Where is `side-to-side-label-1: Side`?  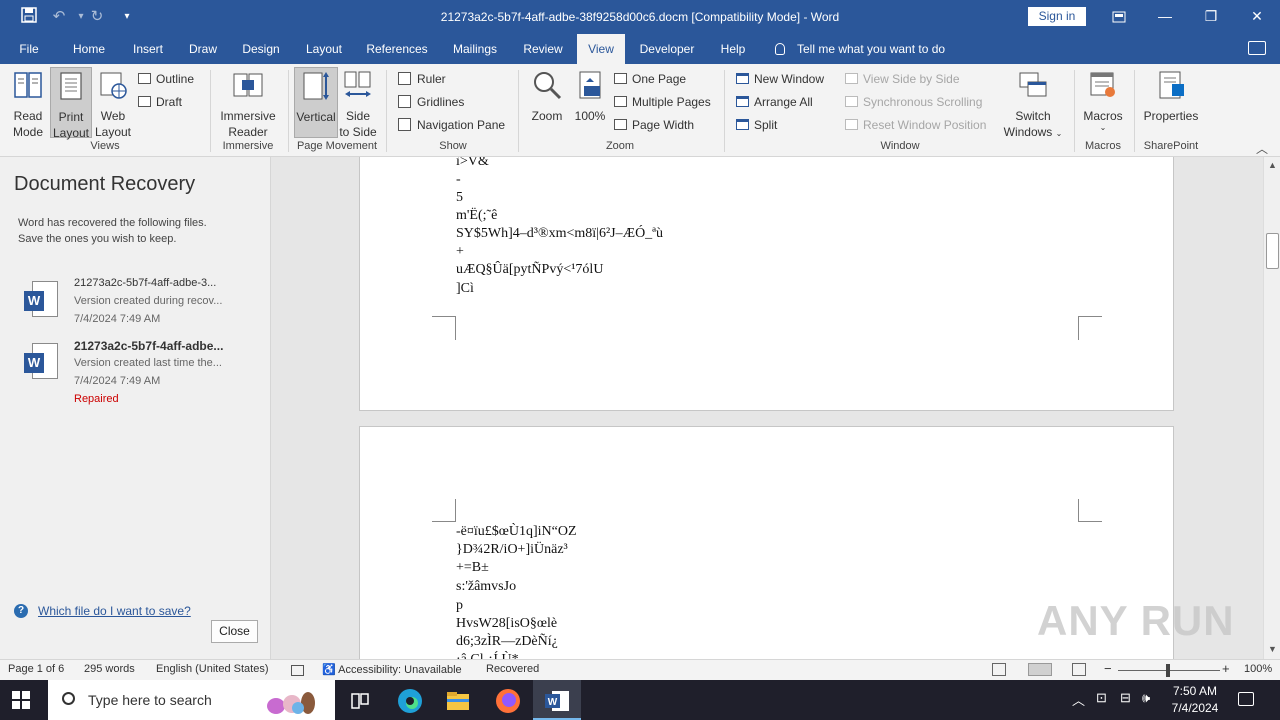 side-to-side-label-1: Side is located at coordinates (358, 116).